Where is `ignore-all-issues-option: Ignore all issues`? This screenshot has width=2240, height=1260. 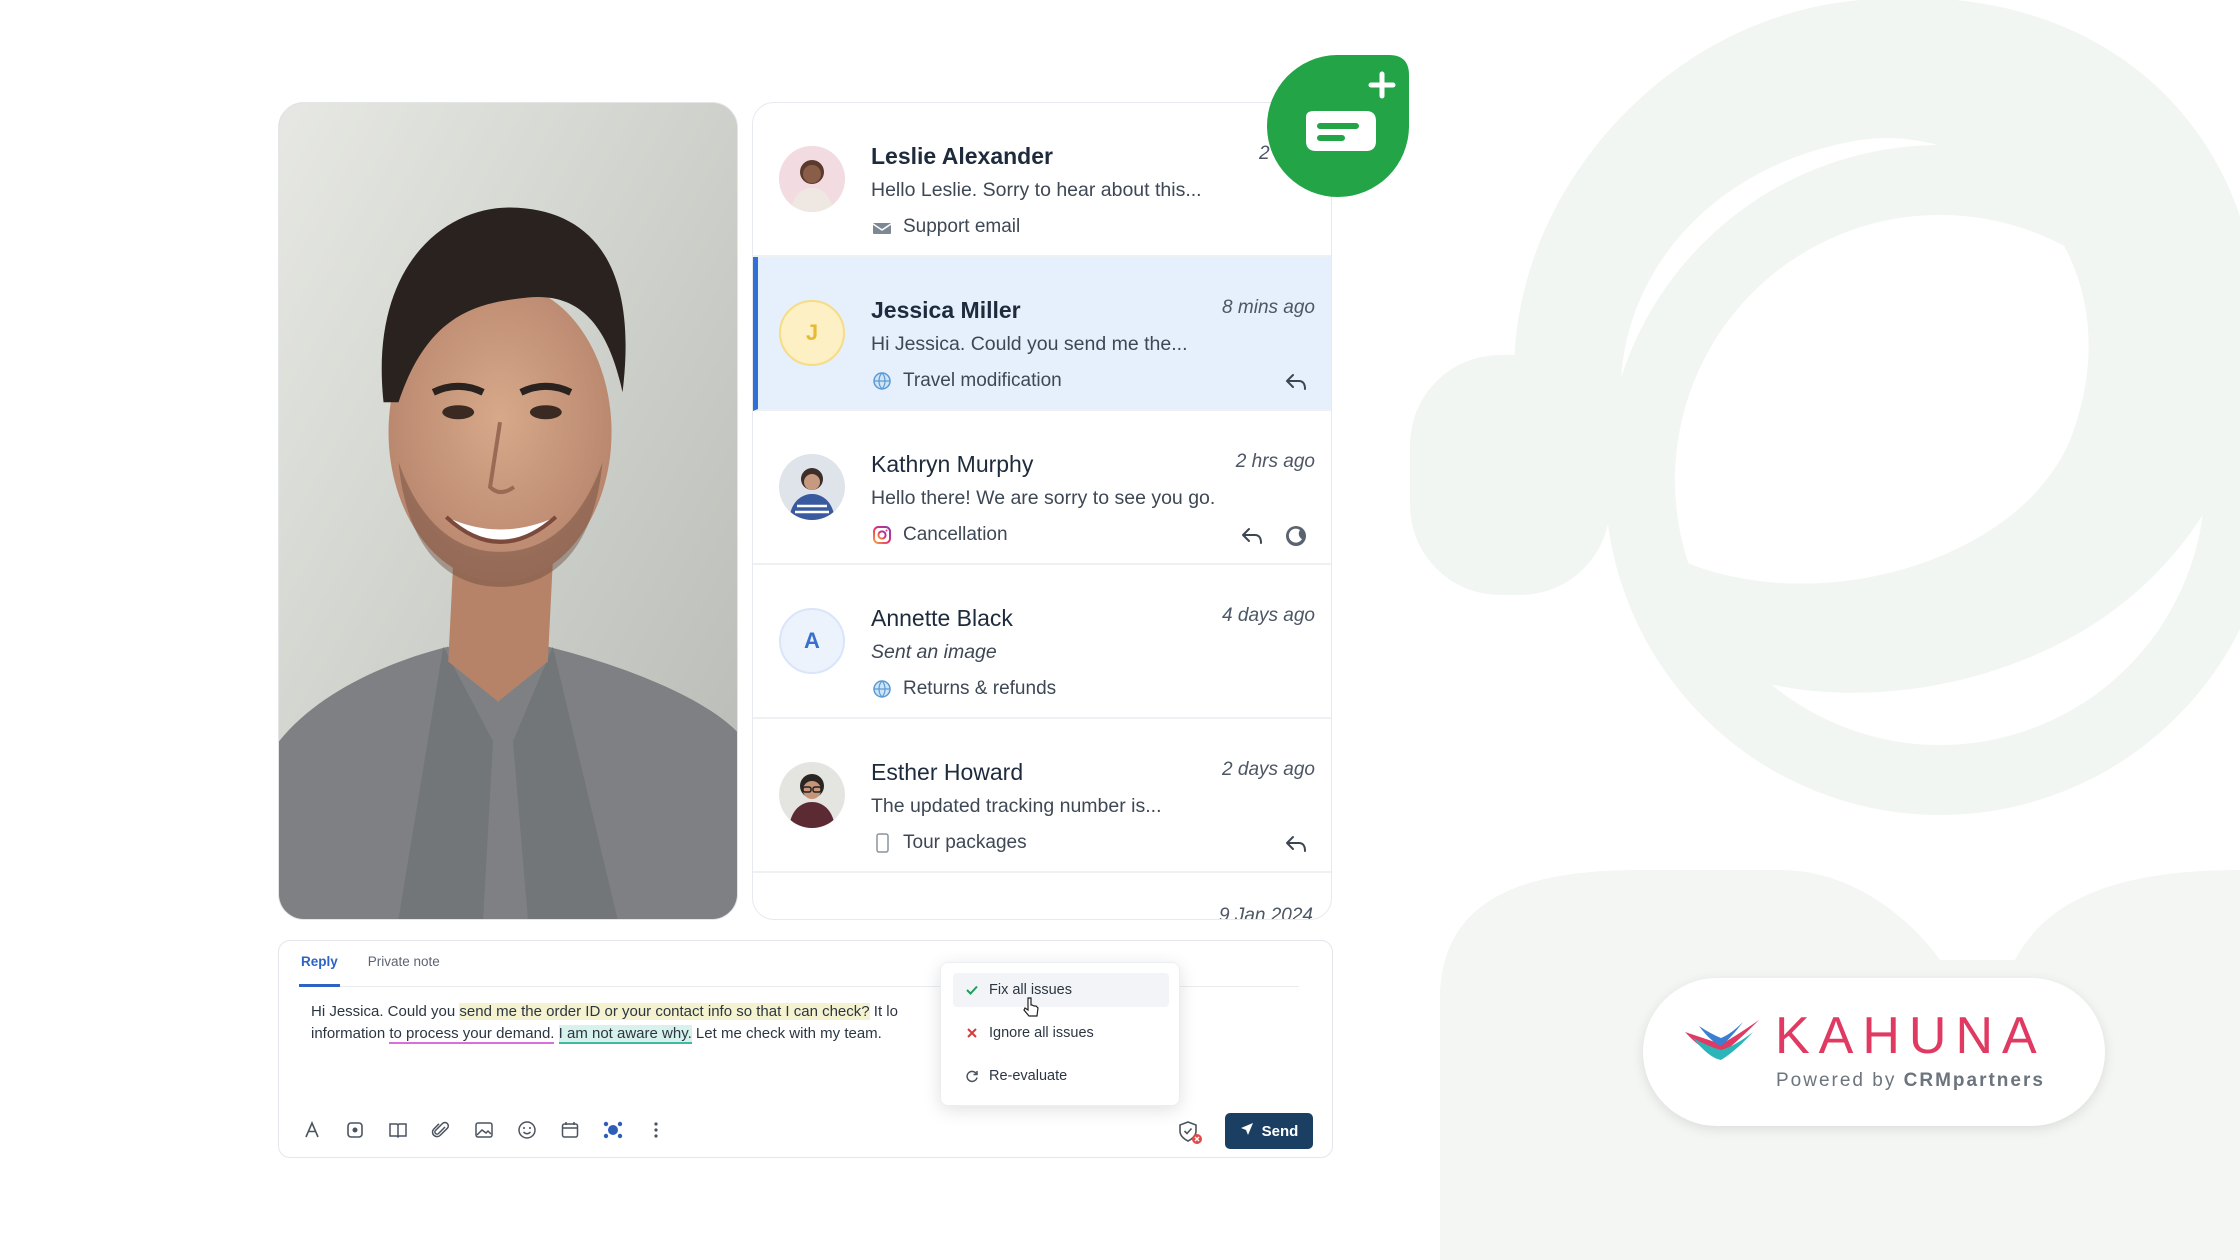
ignore-all-issues-option: Ignore all issues is located at coordinates (1061, 1033).